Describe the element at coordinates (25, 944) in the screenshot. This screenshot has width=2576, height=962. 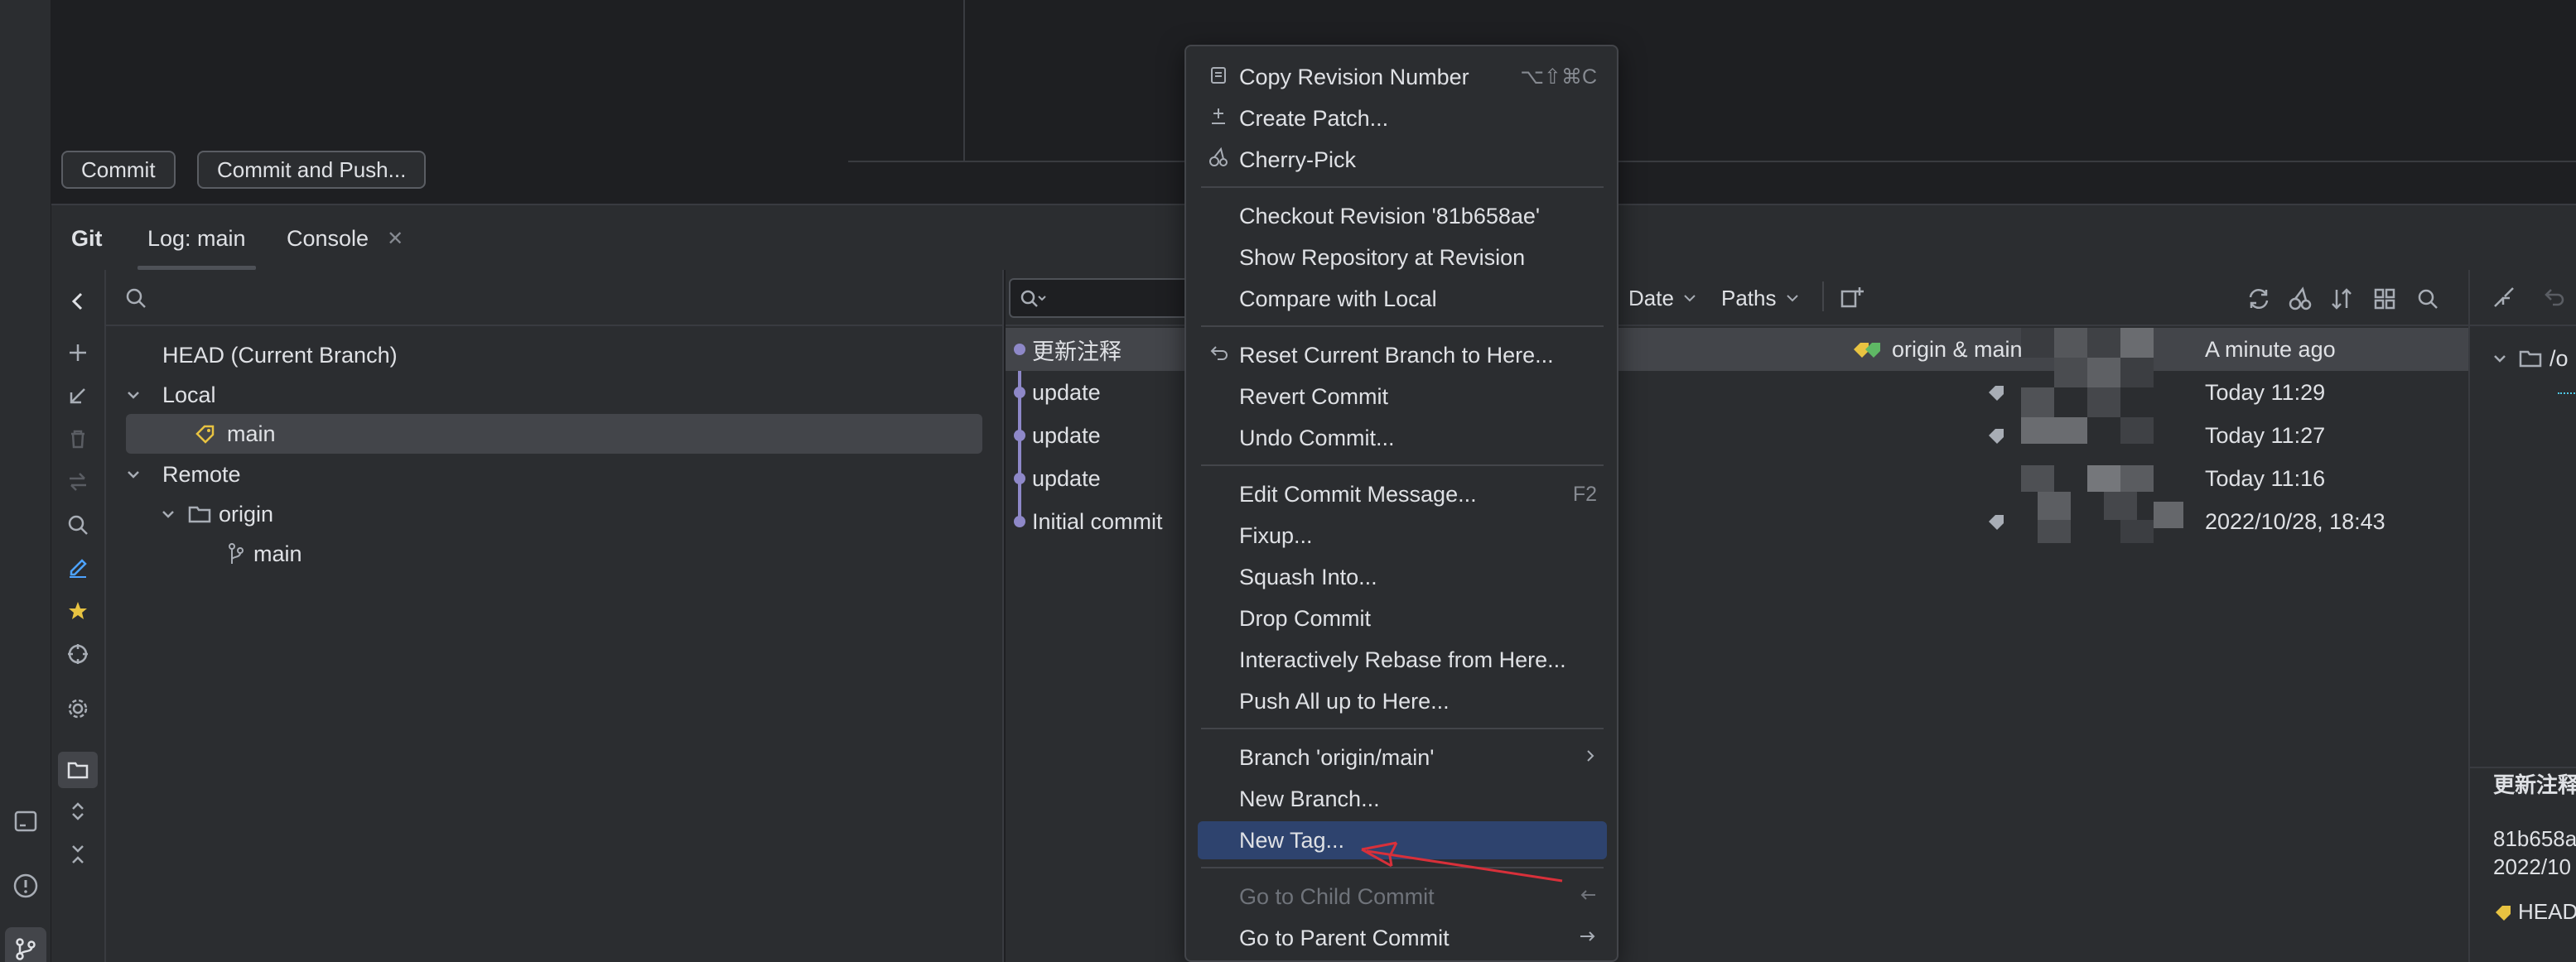
I see `git-tool-icon` at that location.